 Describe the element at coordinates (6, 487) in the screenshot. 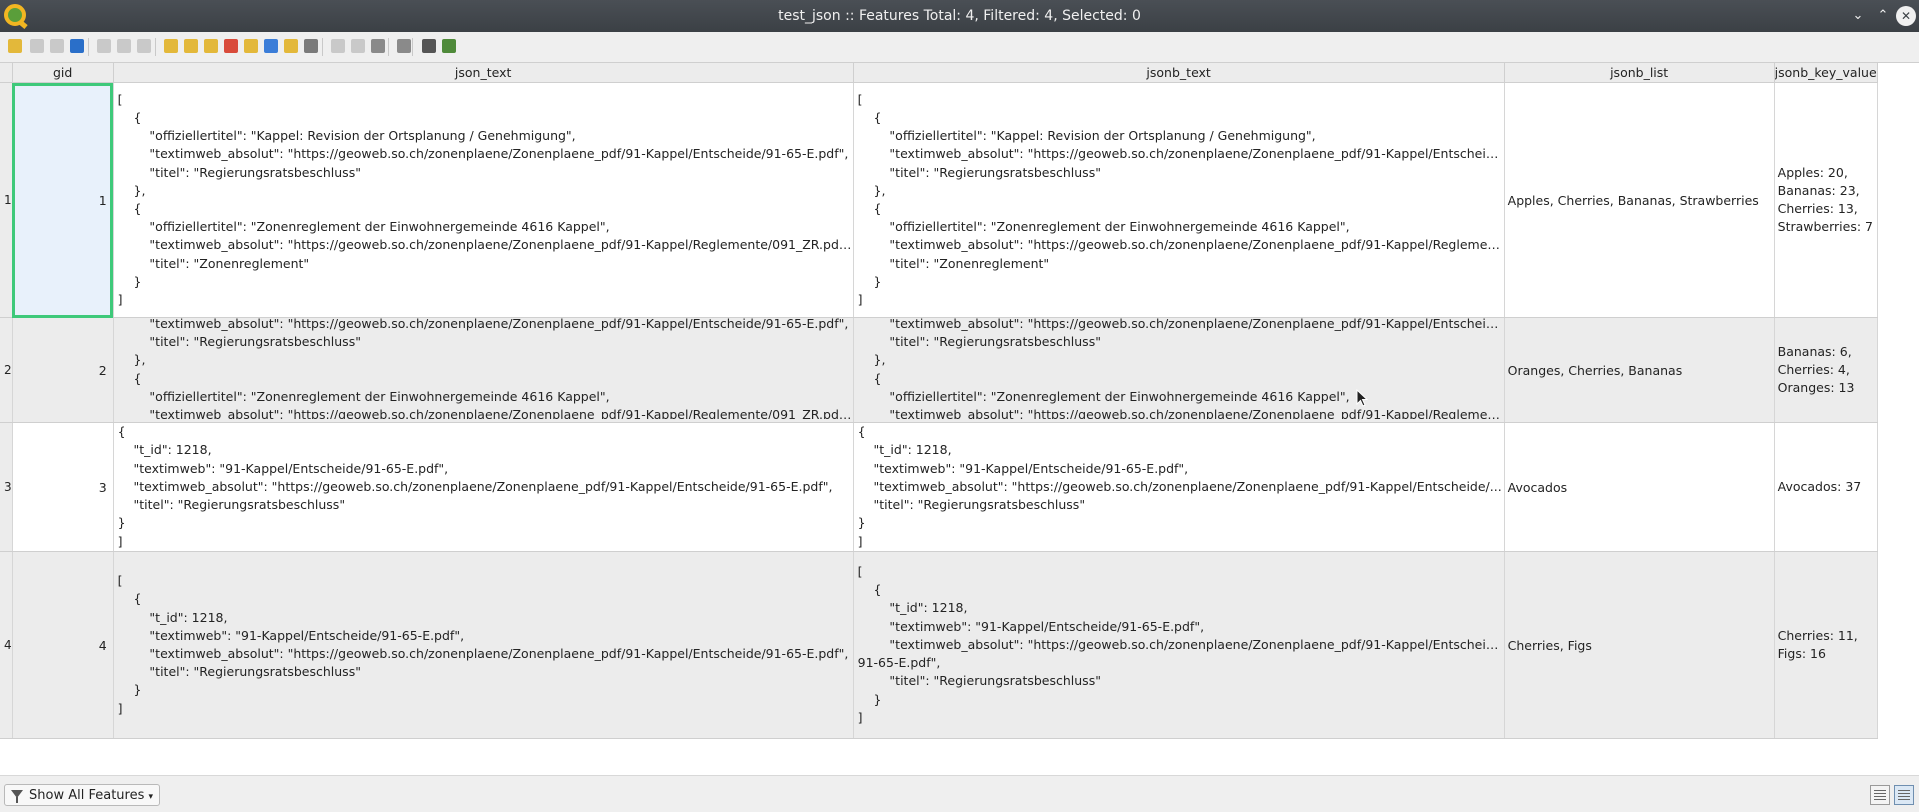

I see `row-header: 3` at that location.